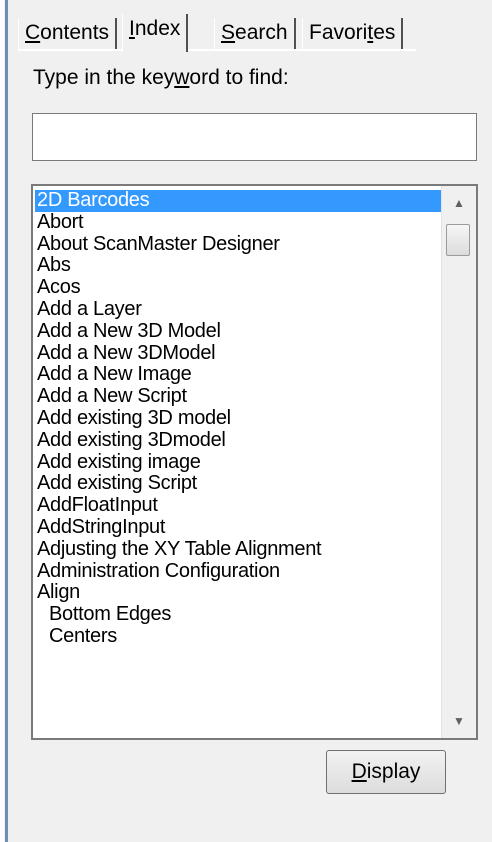  I want to click on scroll-thumb, so click(458, 240).